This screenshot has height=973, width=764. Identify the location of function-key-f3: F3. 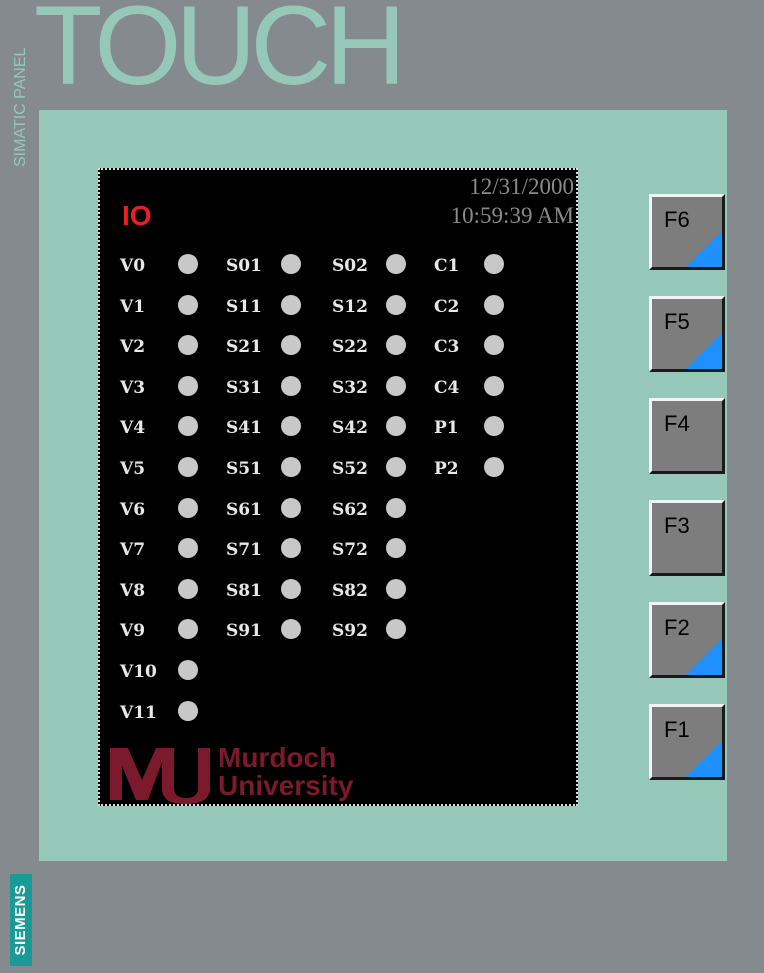
(687, 538).